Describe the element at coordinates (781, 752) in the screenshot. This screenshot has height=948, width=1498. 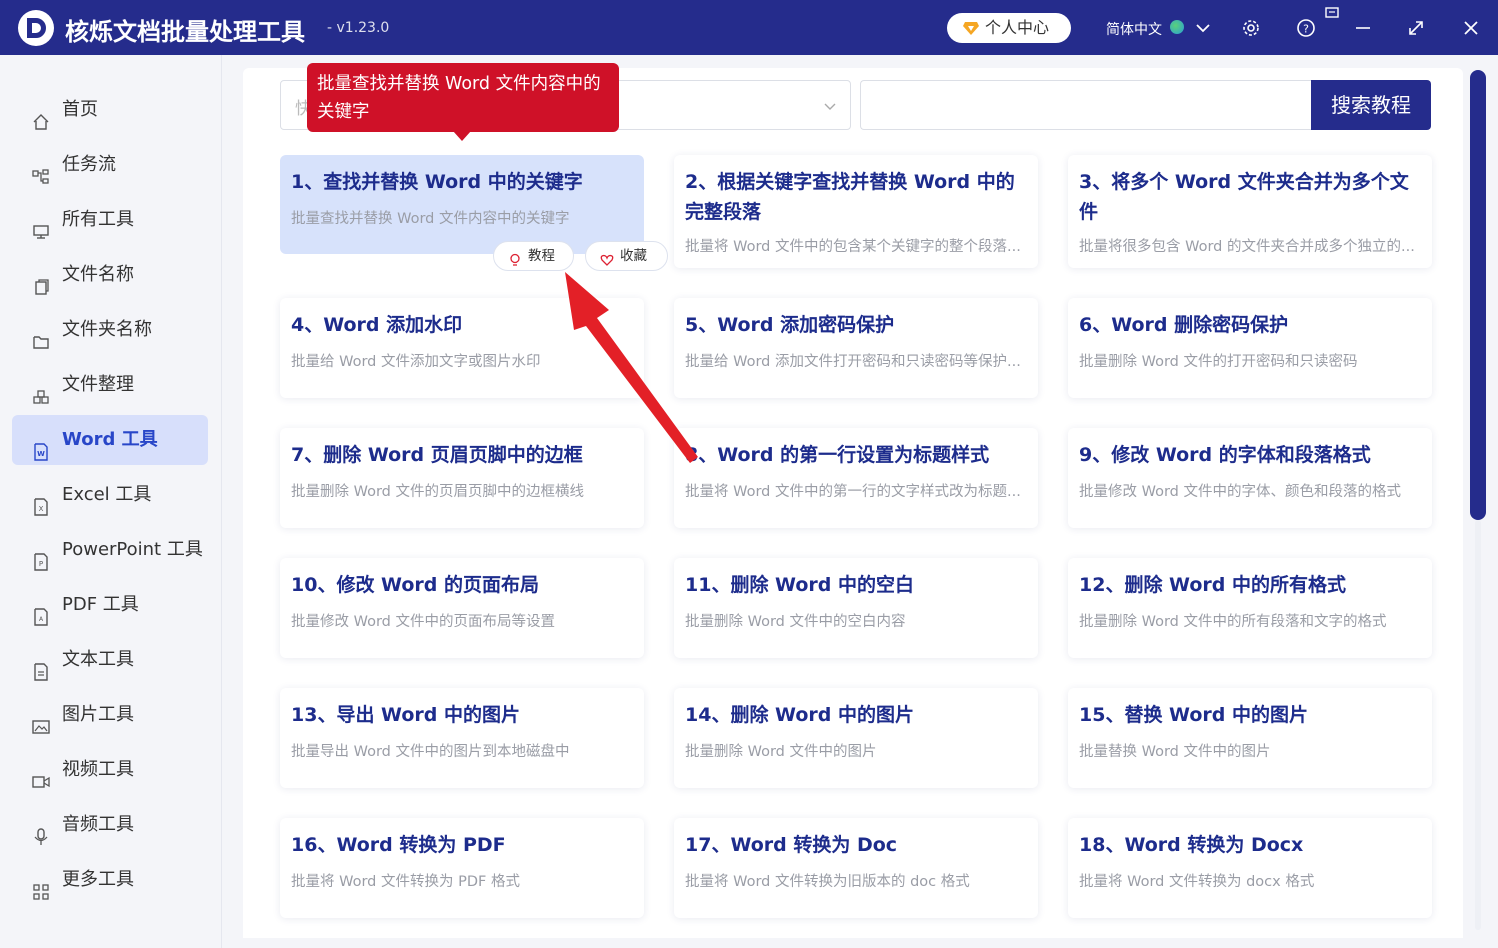
I see `tool-card-description: 批量删除 Word 文件中的图片` at that location.